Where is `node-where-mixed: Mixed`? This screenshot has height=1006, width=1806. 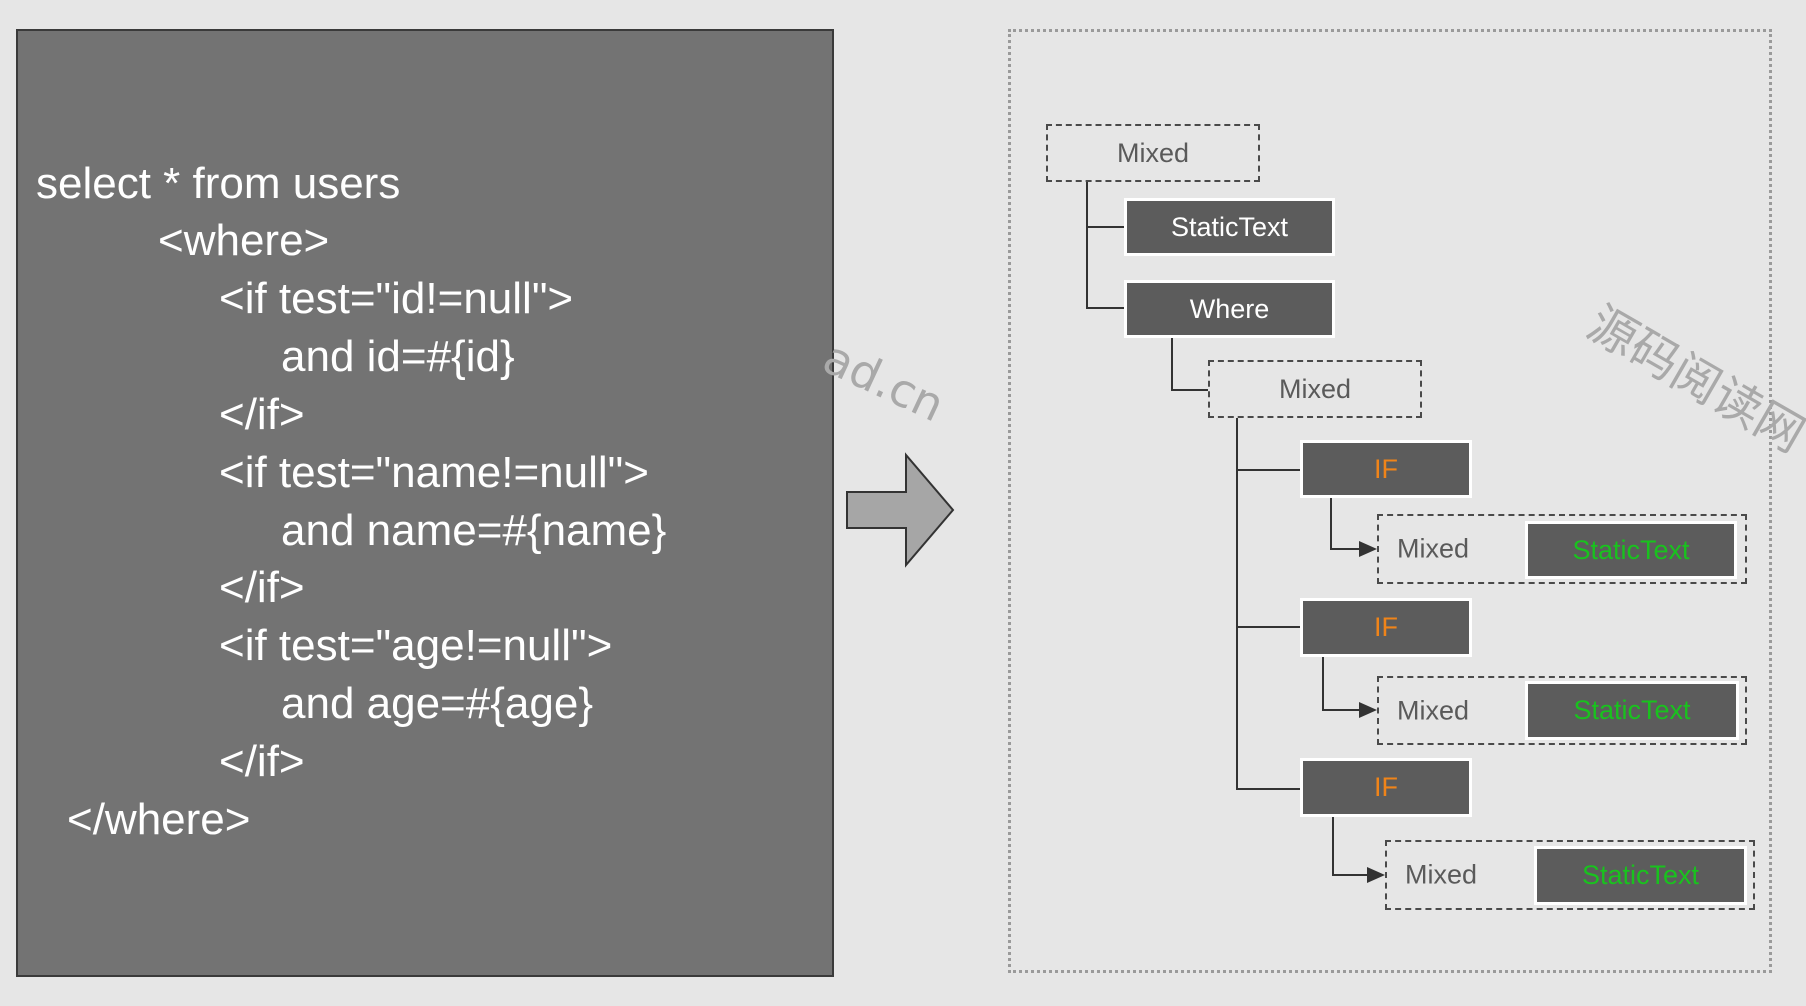 node-where-mixed: Mixed is located at coordinates (1315, 389).